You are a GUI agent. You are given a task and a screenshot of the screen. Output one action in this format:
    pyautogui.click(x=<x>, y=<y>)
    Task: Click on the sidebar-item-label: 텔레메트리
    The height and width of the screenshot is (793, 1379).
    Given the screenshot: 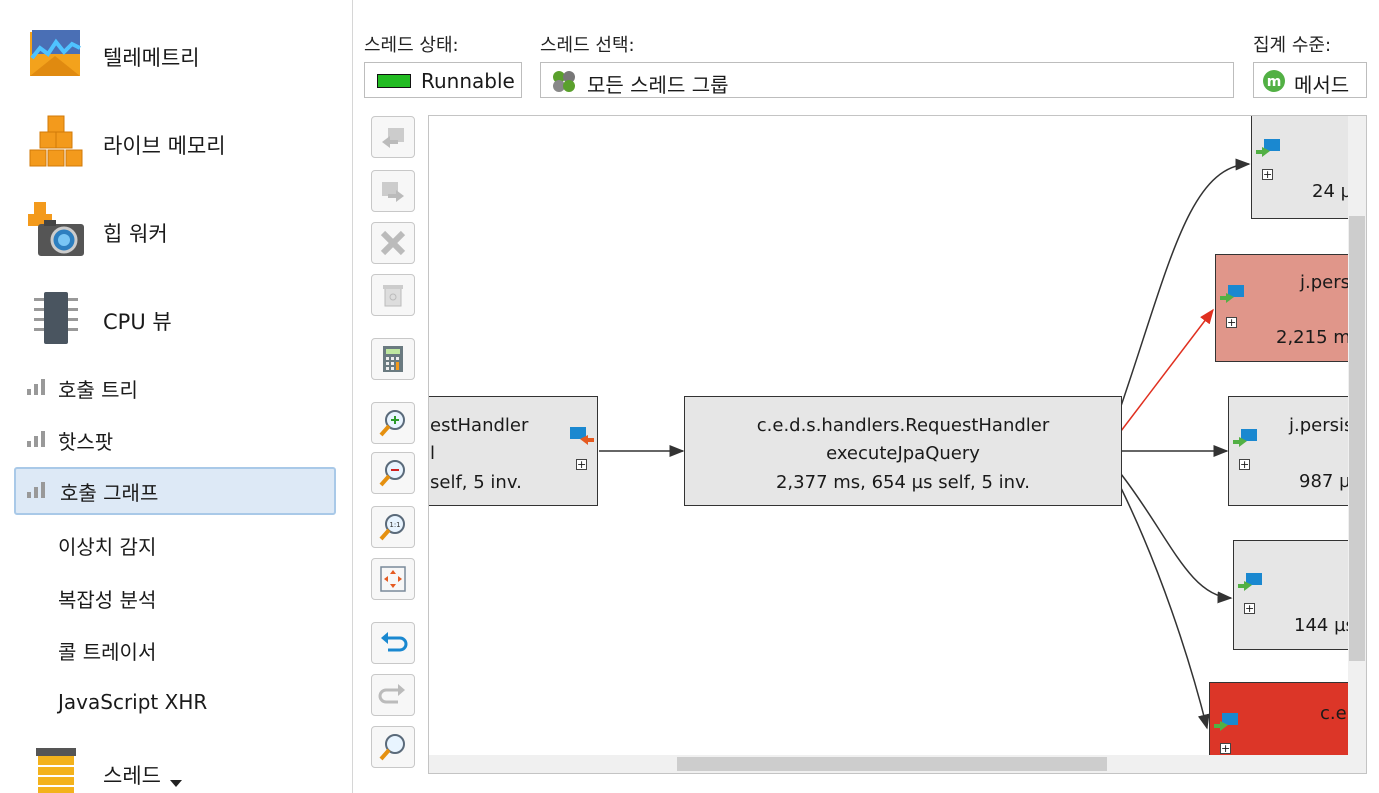 What is the action you would take?
    pyautogui.click(x=151, y=58)
    